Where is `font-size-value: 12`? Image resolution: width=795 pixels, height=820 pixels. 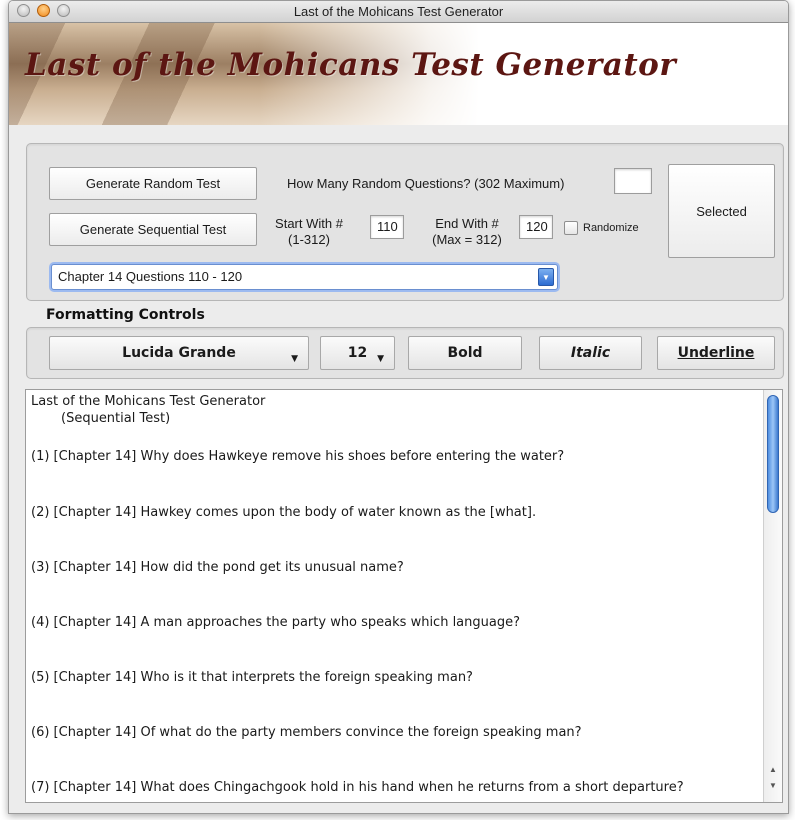
font-size-value: 12 is located at coordinates (357, 353).